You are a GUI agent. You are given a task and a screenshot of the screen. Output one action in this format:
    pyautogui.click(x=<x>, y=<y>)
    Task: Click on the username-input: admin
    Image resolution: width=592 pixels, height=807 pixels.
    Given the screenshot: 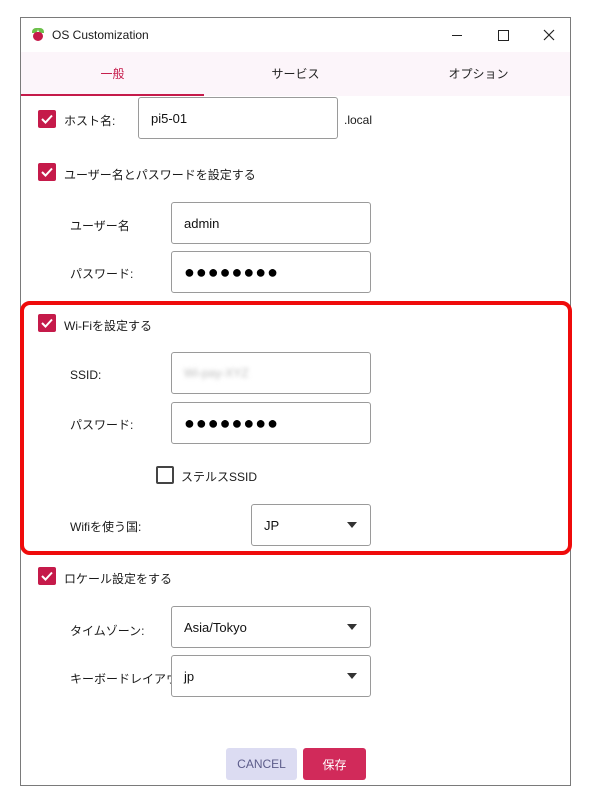 What is the action you would take?
    pyautogui.click(x=271, y=223)
    